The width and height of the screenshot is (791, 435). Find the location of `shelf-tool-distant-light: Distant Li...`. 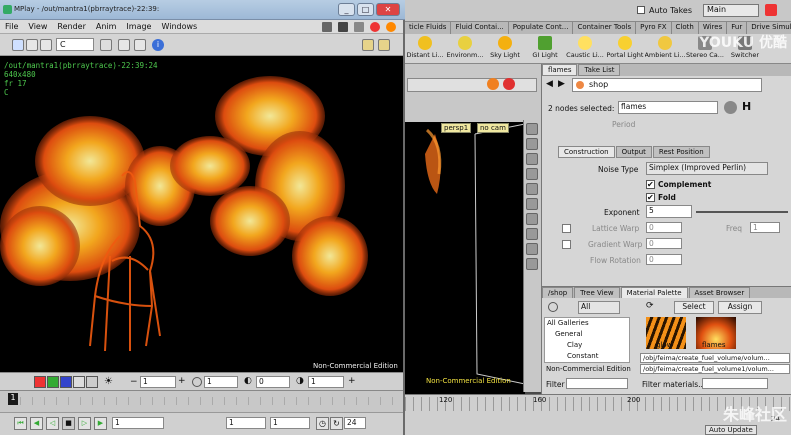

shelf-tool-distant-light: Distant Li... is located at coordinates (425, 48).